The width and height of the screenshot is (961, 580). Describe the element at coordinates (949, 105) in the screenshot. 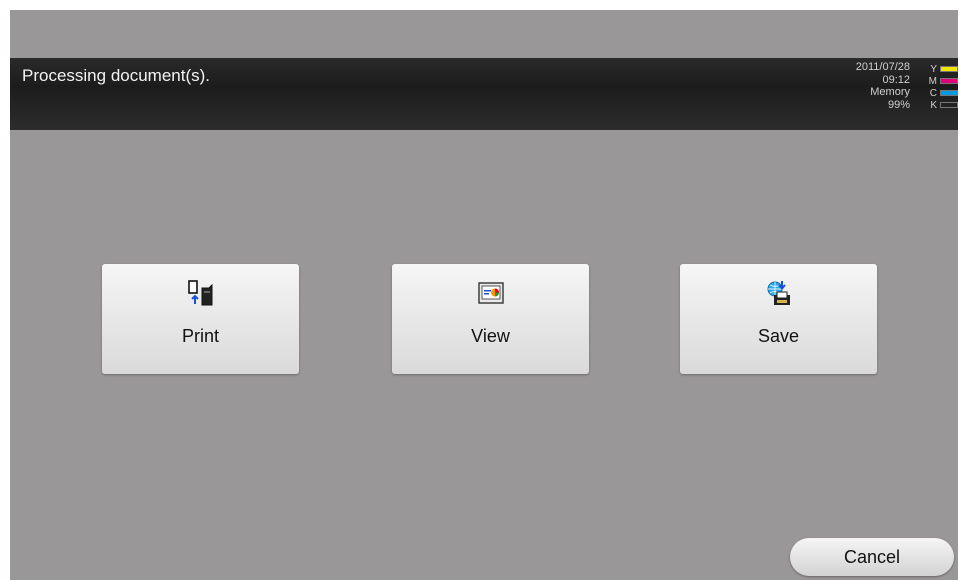

I see `toner-bar-black` at that location.